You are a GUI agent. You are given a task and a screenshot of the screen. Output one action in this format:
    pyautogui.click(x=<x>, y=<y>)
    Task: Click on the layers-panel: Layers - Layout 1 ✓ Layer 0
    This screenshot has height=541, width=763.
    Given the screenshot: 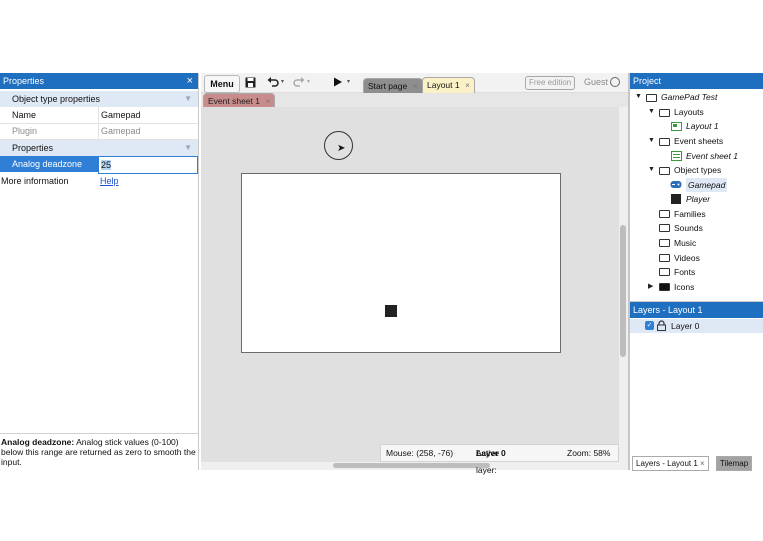 What is the action you would take?
    pyautogui.click(x=696, y=385)
    